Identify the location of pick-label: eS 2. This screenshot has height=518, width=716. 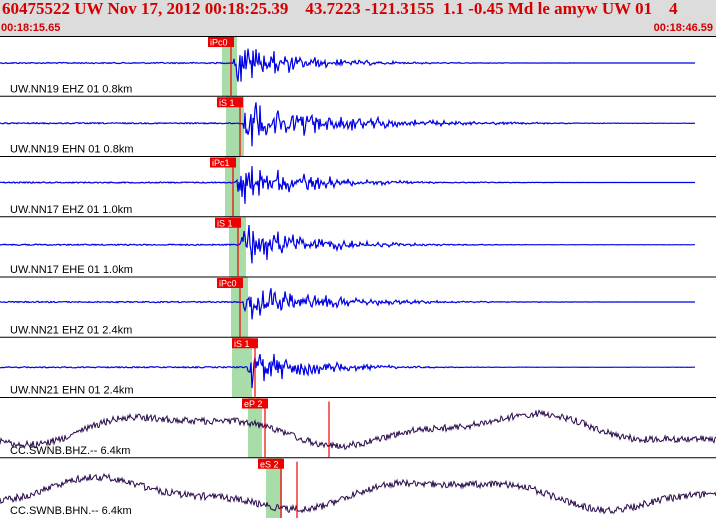
(269, 464).